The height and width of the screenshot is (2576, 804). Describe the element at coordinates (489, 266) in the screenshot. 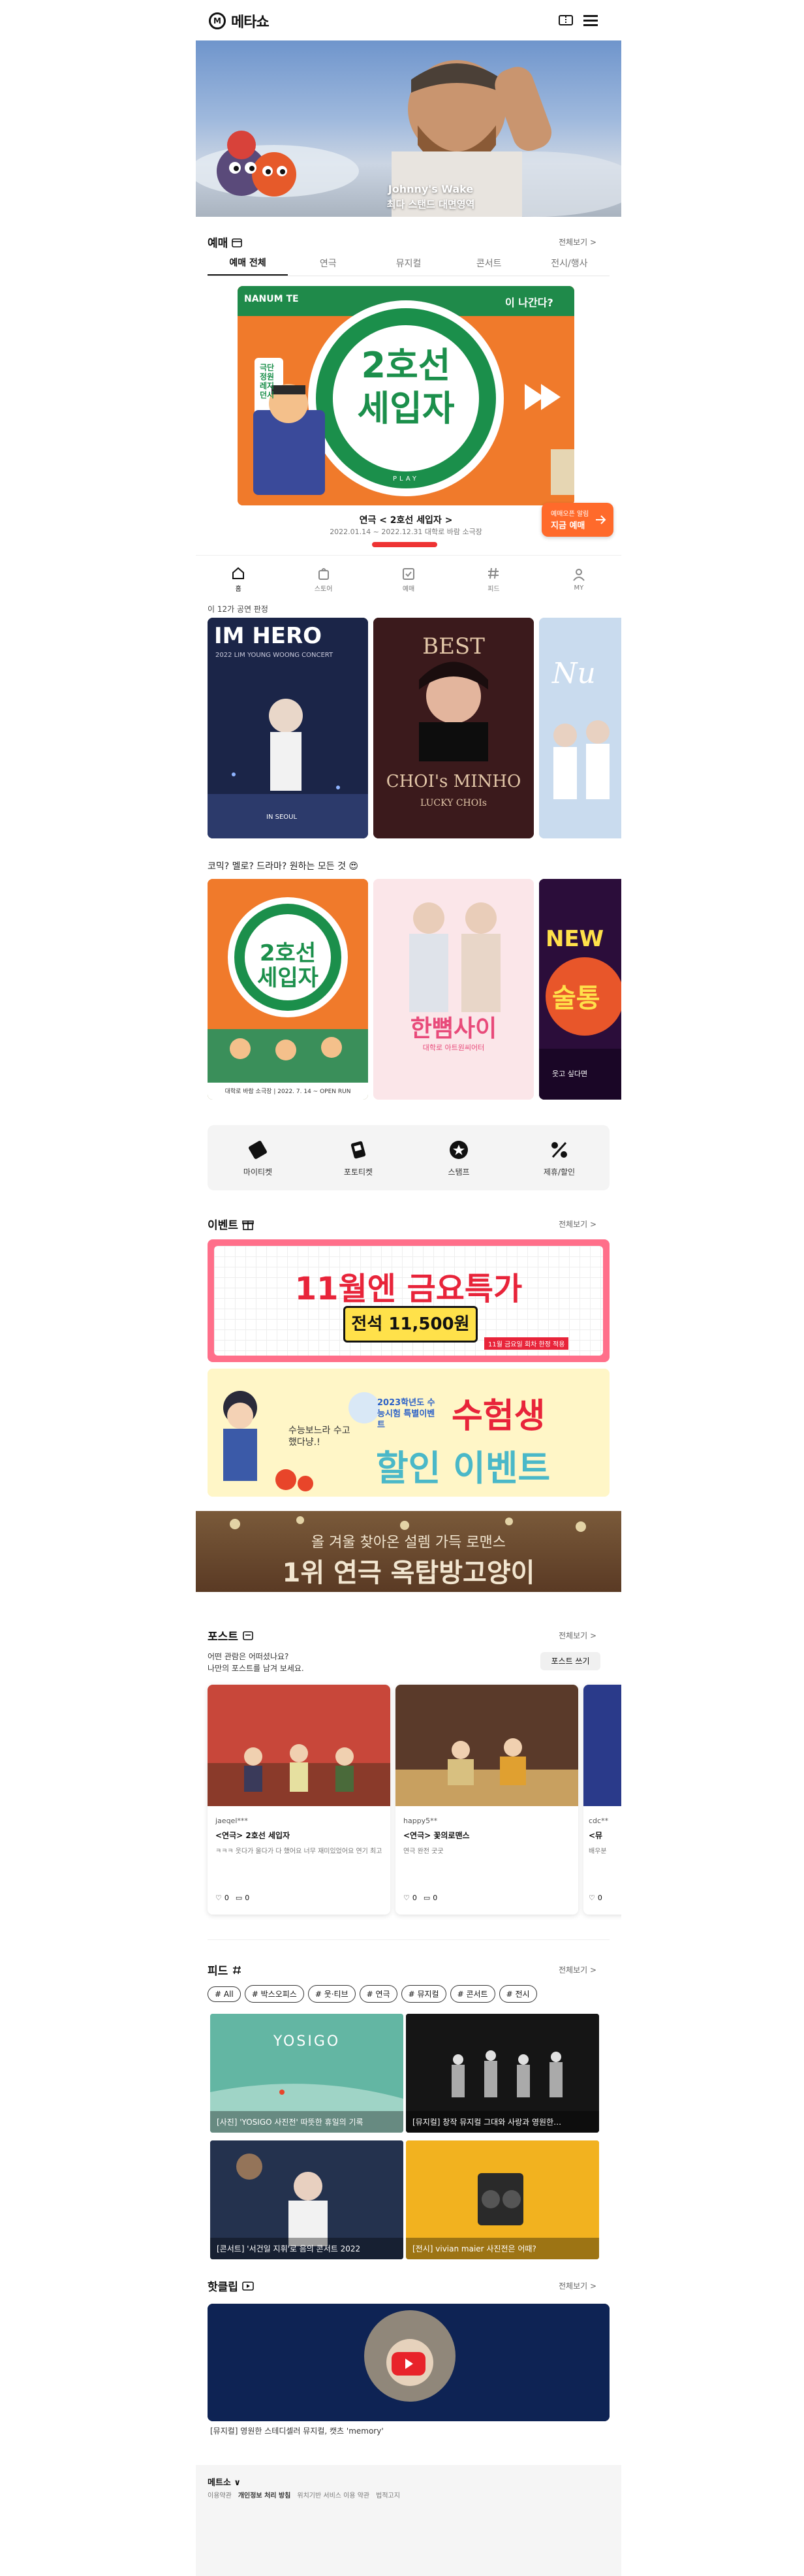

I see `tab-concert: 콘서트` at that location.